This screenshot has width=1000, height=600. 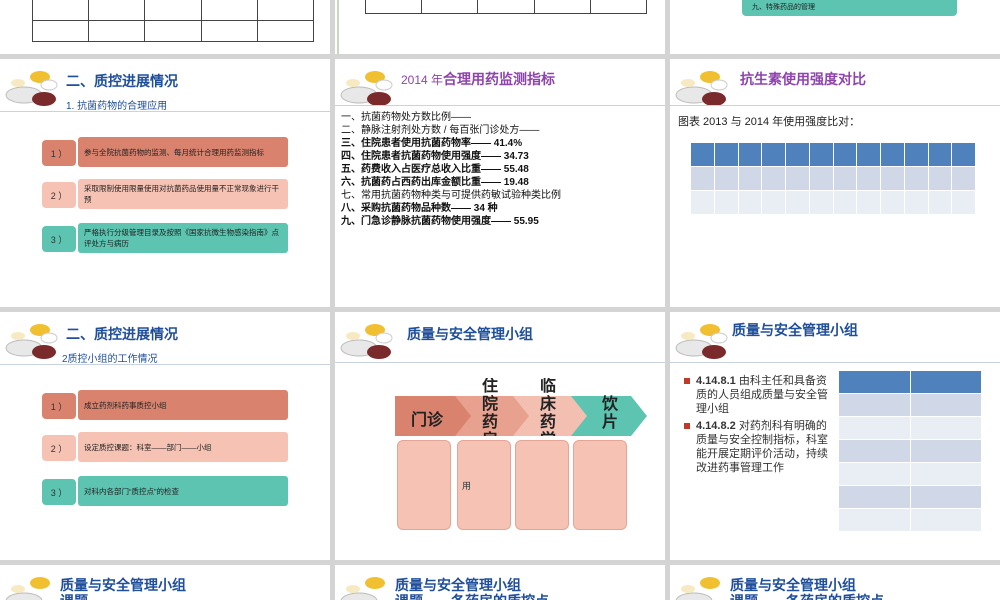 I want to click on title-year: 2014 年, so click(x=422, y=80).